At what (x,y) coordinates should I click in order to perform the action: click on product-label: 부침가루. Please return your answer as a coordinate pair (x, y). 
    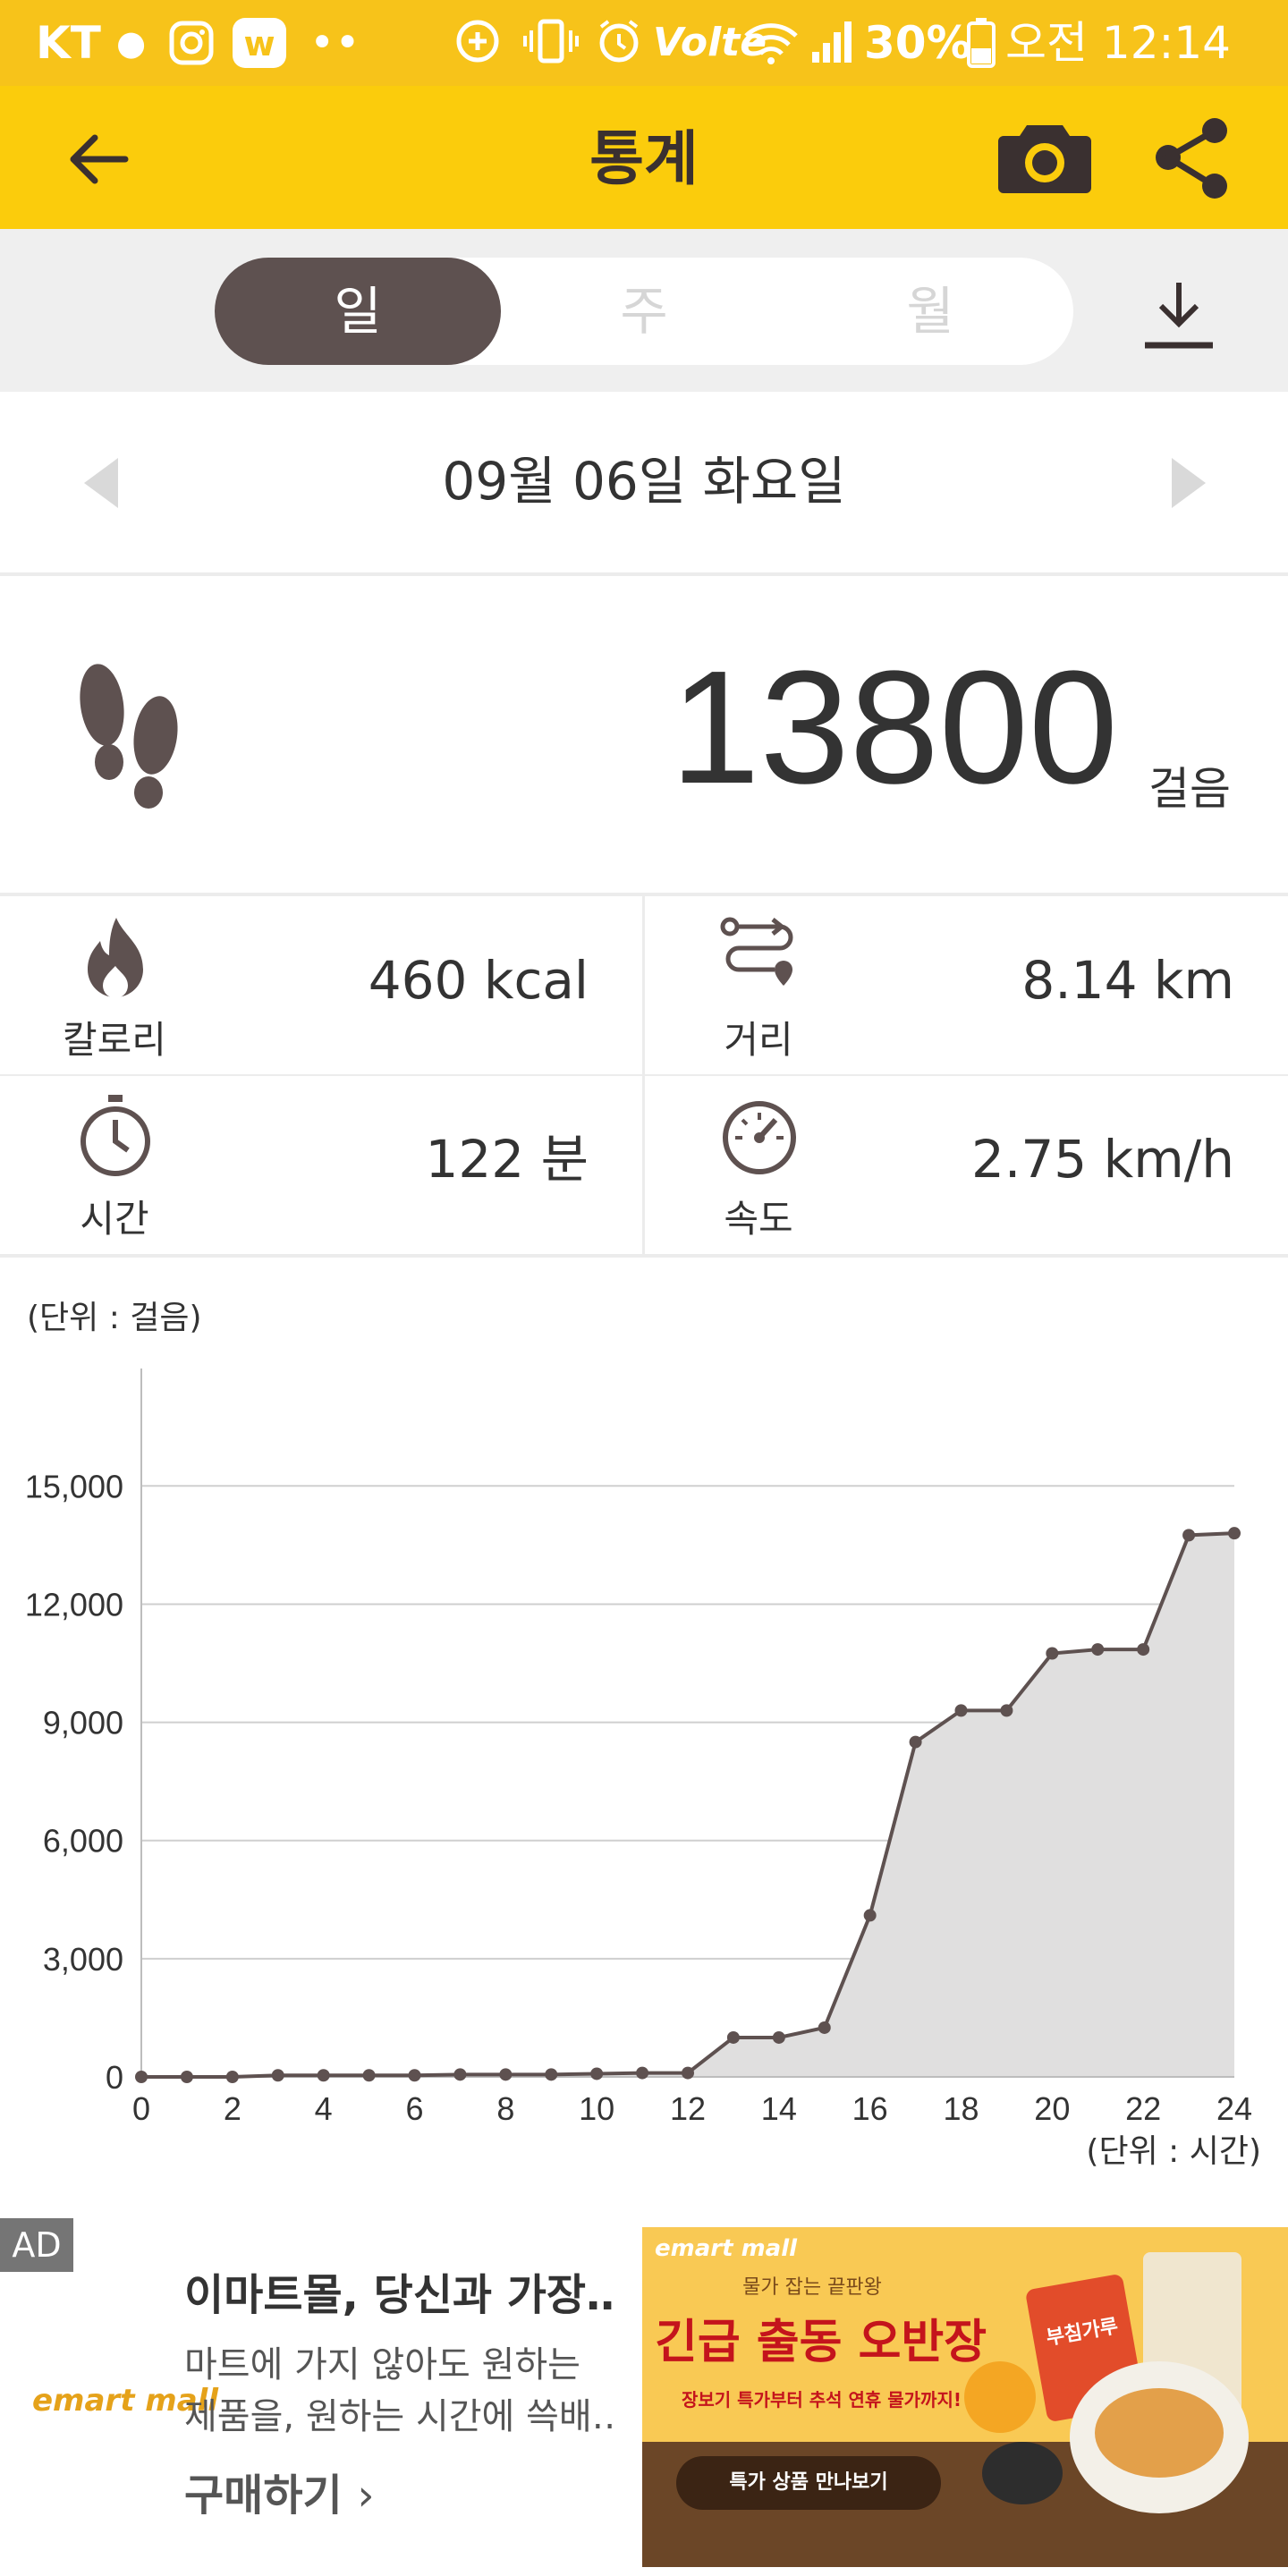
    Looking at the image, I should click on (1082, 2333).